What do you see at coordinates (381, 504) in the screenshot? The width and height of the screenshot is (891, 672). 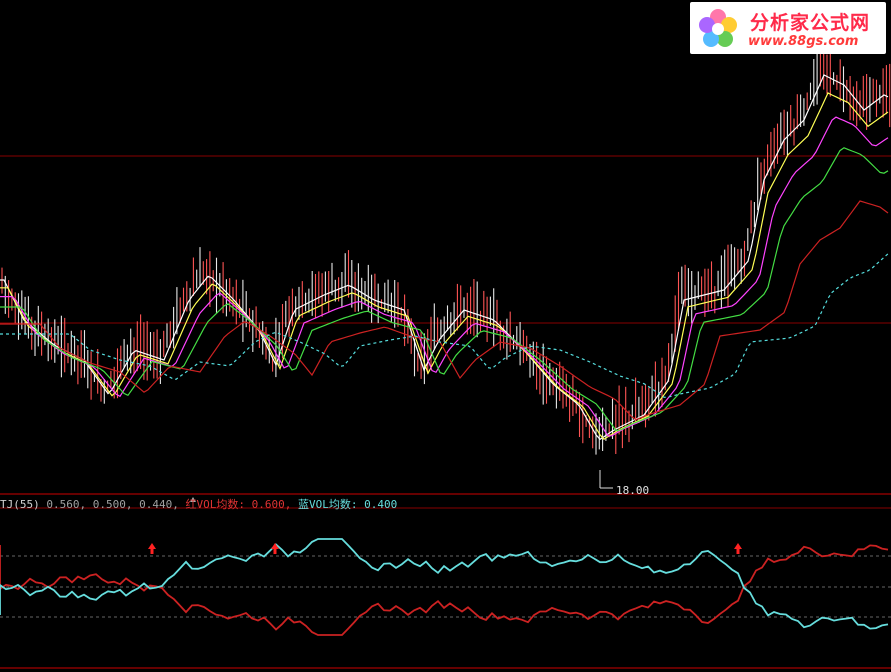 I see `blue-vol-value: 0.400` at bounding box center [381, 504].